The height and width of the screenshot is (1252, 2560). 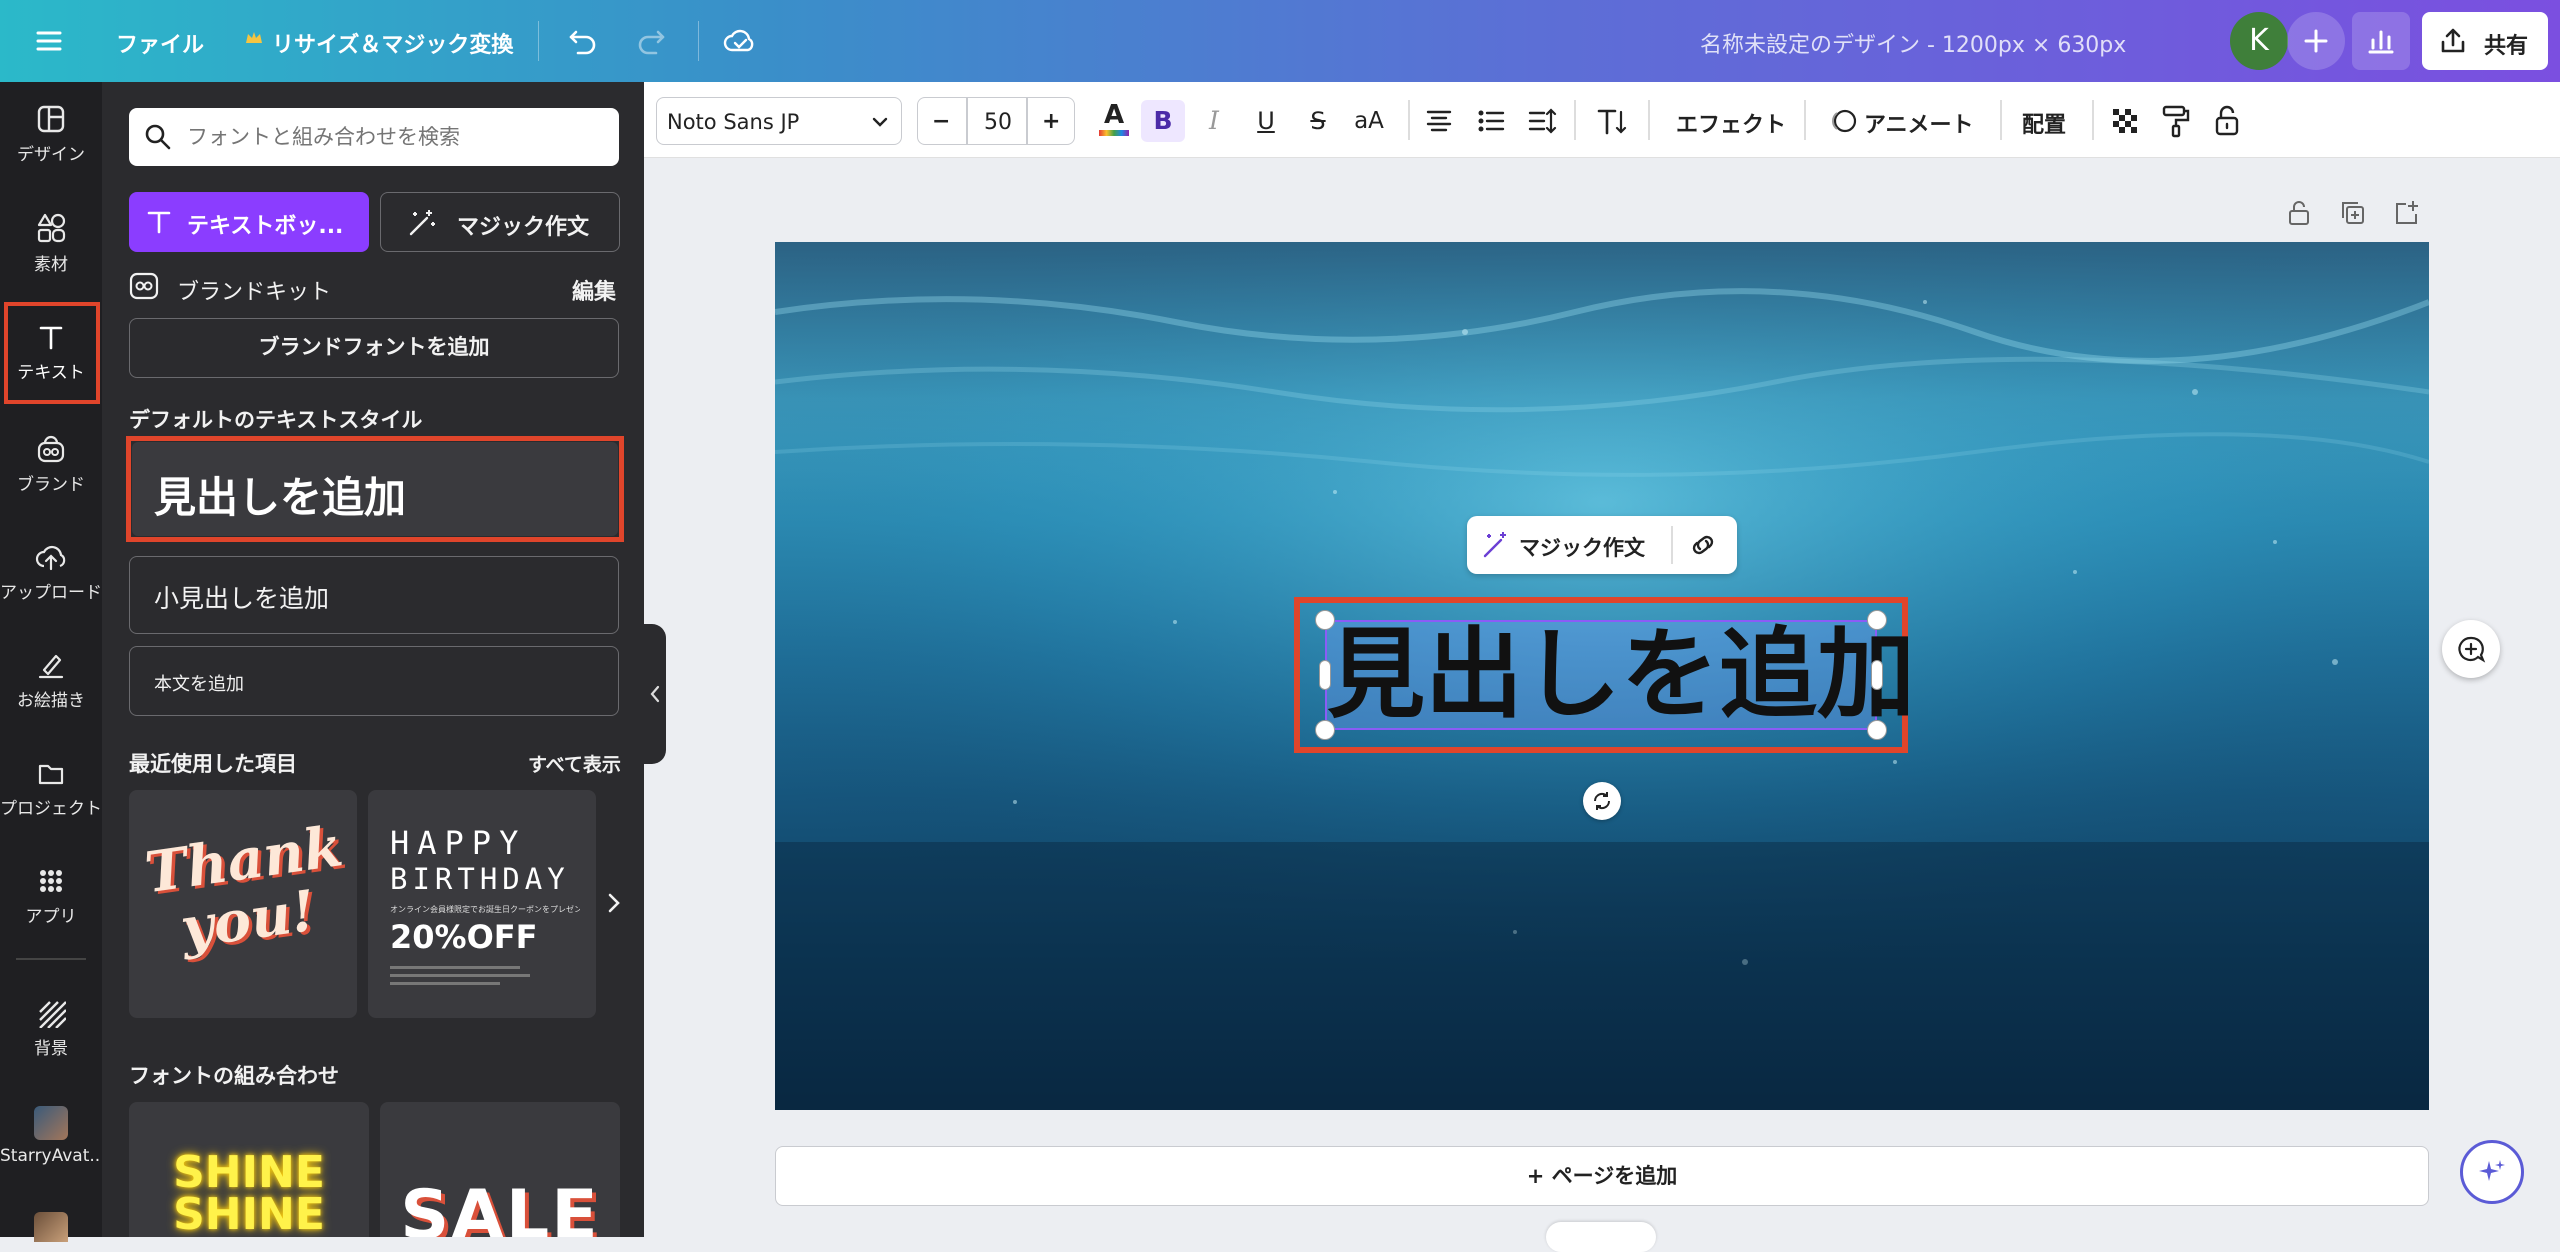 I want to click on sidebar-item-projects: プロジェクト, so click(x=51, y=808).